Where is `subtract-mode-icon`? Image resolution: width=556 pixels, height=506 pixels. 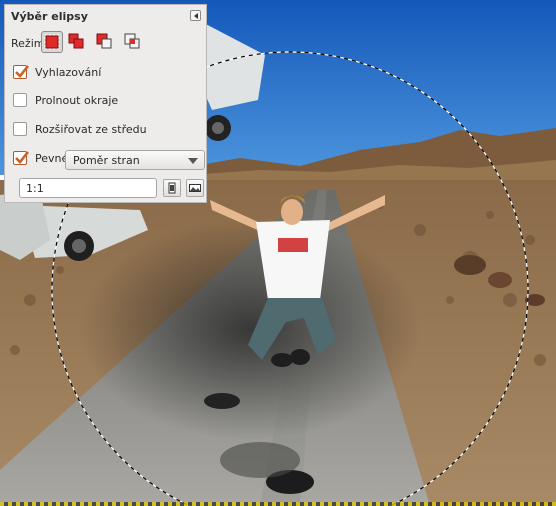
subtract-mode-icon is located at coordinates (104, 41).